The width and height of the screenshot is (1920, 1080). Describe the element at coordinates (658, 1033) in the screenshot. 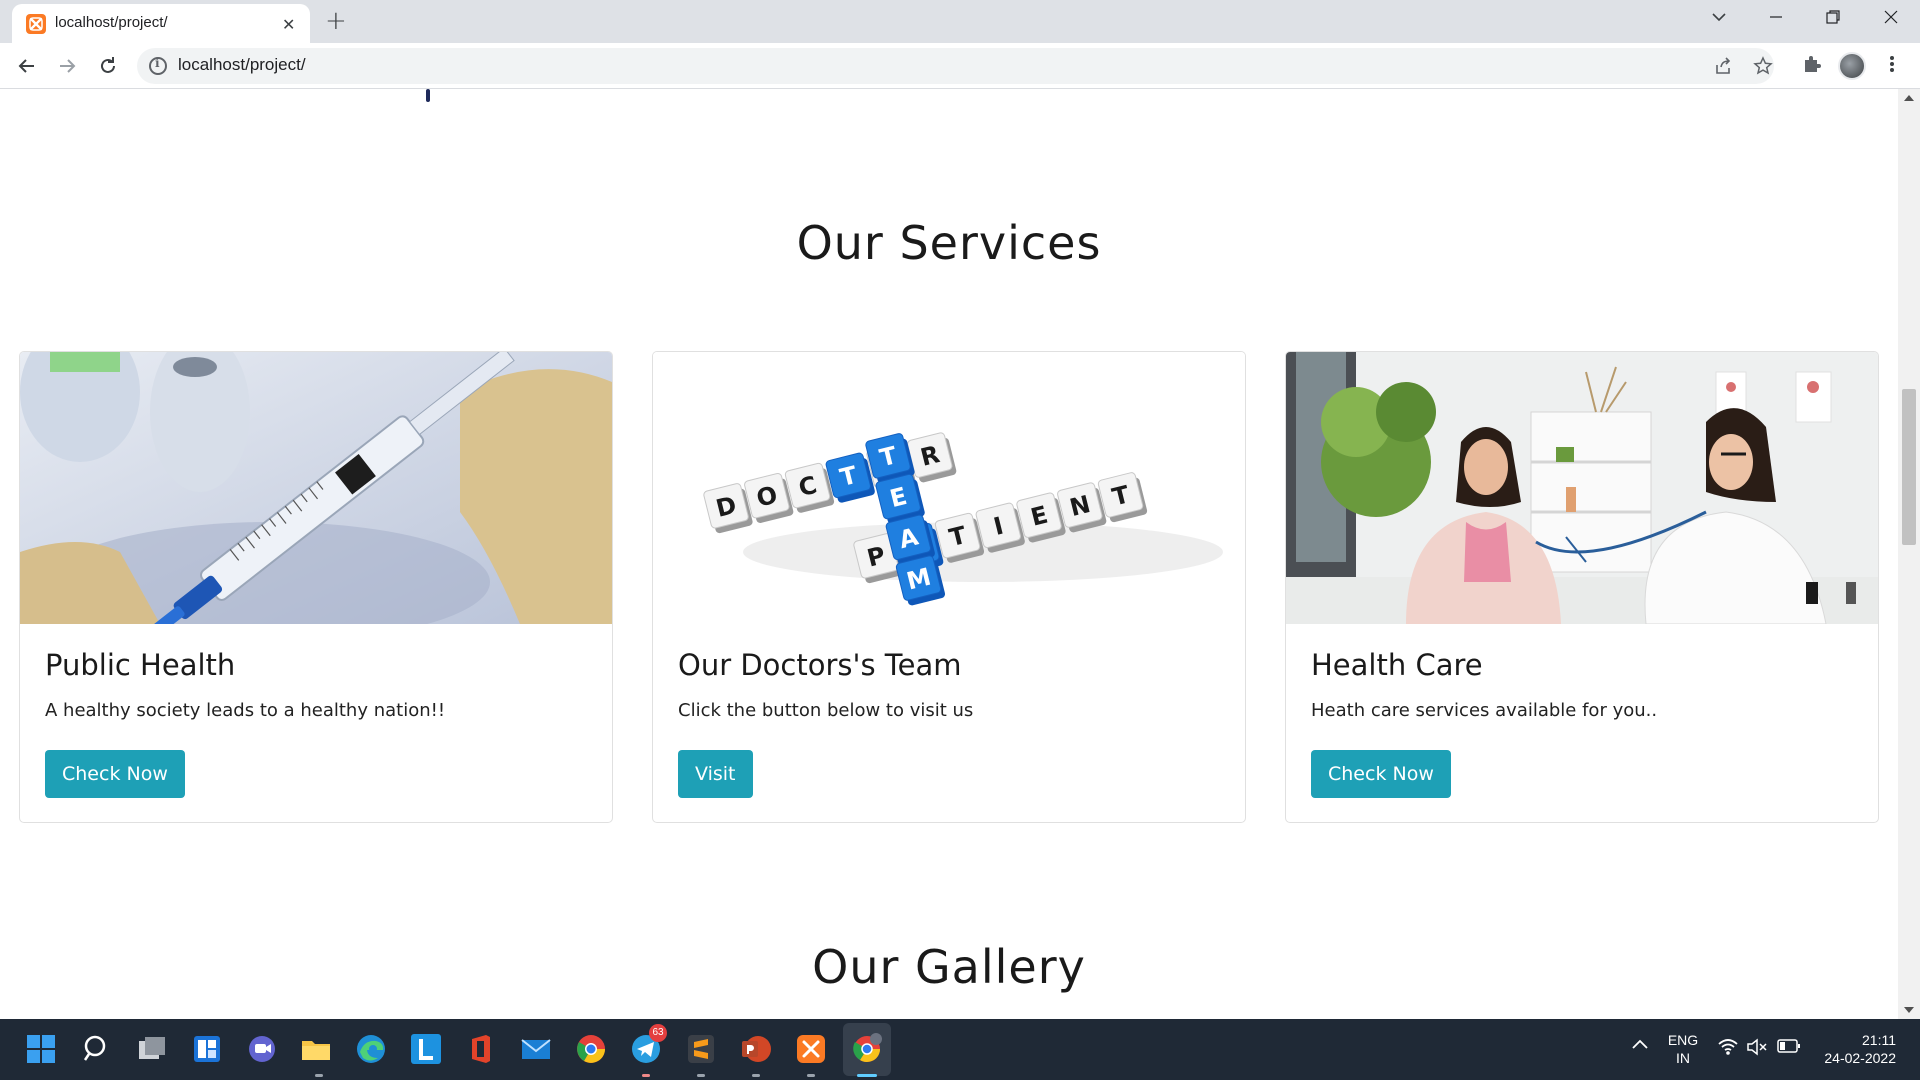

I see `telegram-notification-badge: 63` at that location.